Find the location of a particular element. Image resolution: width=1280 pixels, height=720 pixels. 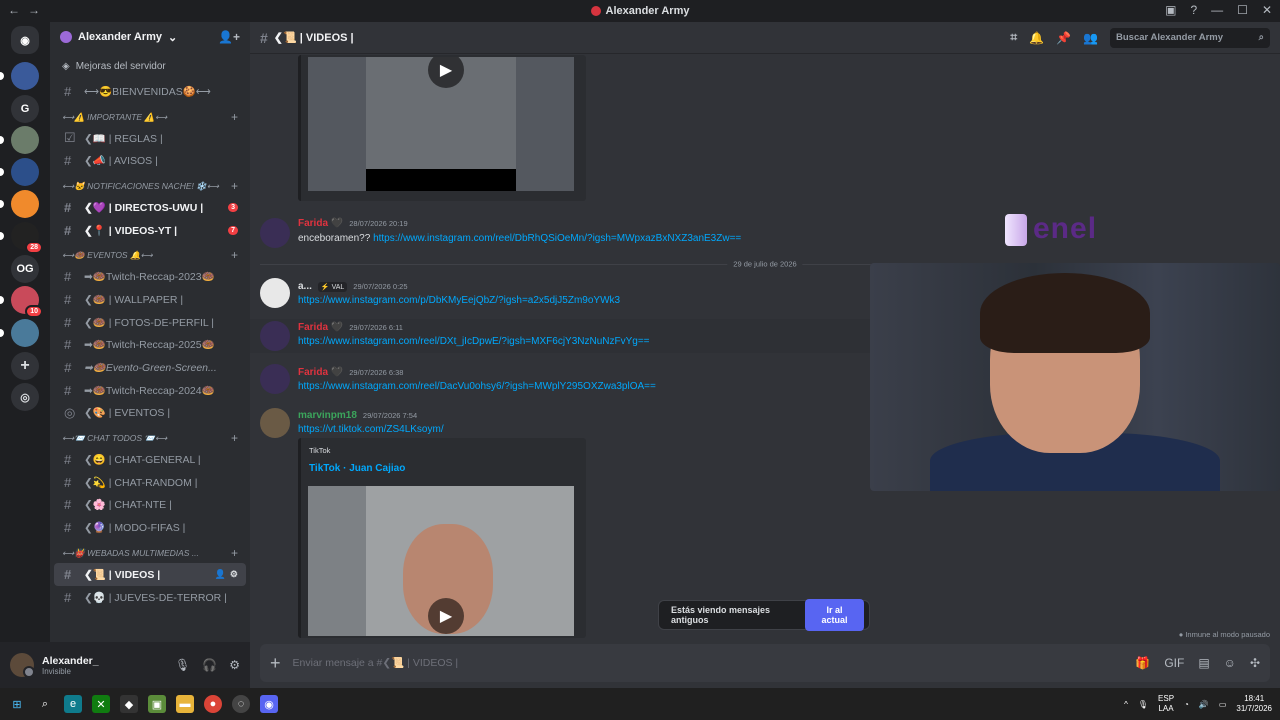

gif-icon: GIF is located at coordinates (1174, 663).